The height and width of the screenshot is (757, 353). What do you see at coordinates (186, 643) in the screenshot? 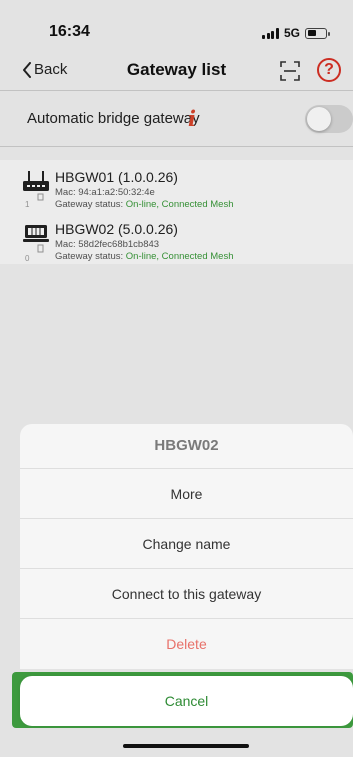
I see `delete-button: Delete` at bounding box center [186, 643].